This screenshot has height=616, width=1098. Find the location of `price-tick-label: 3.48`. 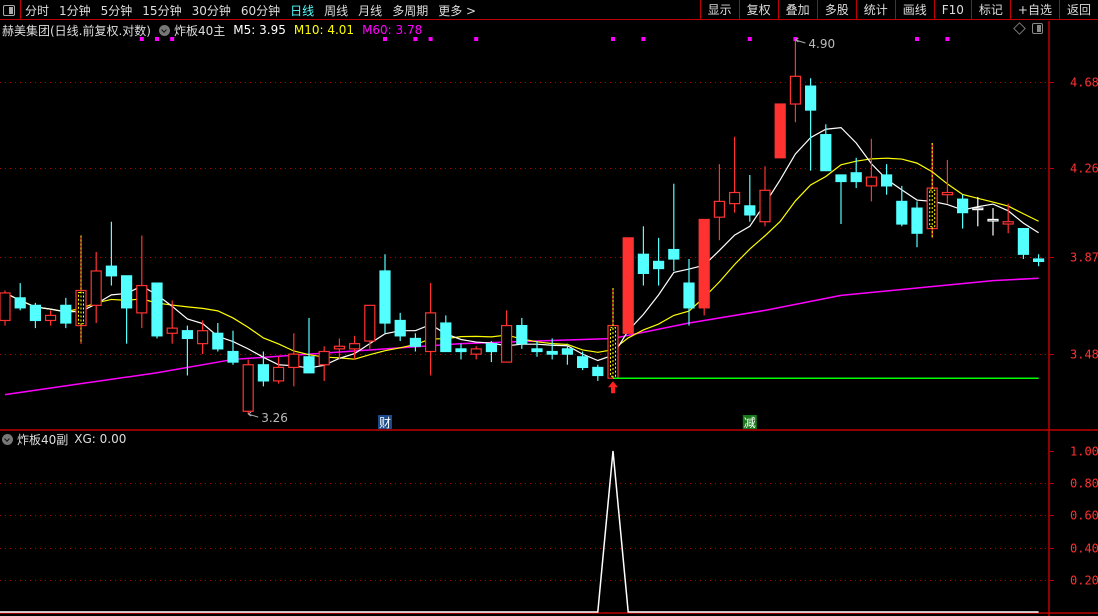

price-tick-label: 3.48 is located at coordinates (1084, 355).